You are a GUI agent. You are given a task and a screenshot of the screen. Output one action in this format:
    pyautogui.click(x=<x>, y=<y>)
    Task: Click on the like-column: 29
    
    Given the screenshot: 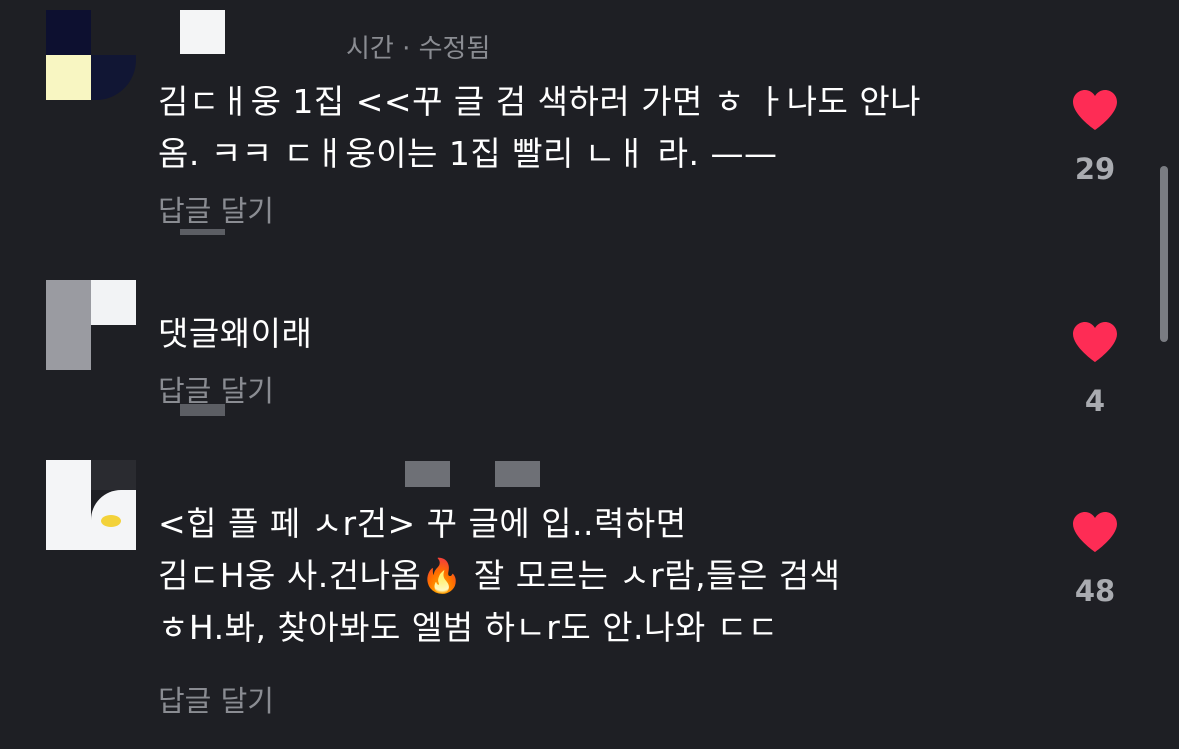 What is the action you would take?
    pyautogui.click(x=1095, y=137)
    